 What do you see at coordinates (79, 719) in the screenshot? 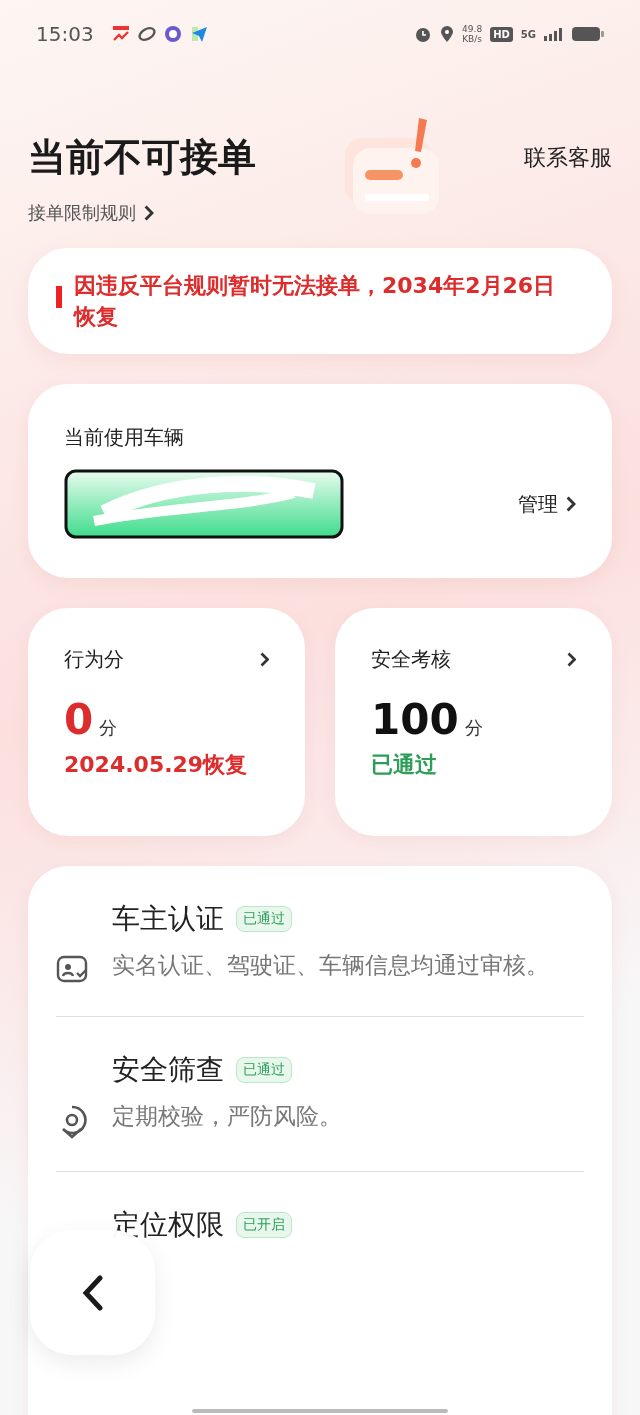
I see `score-value: 0` at bounding box center [79, 719].